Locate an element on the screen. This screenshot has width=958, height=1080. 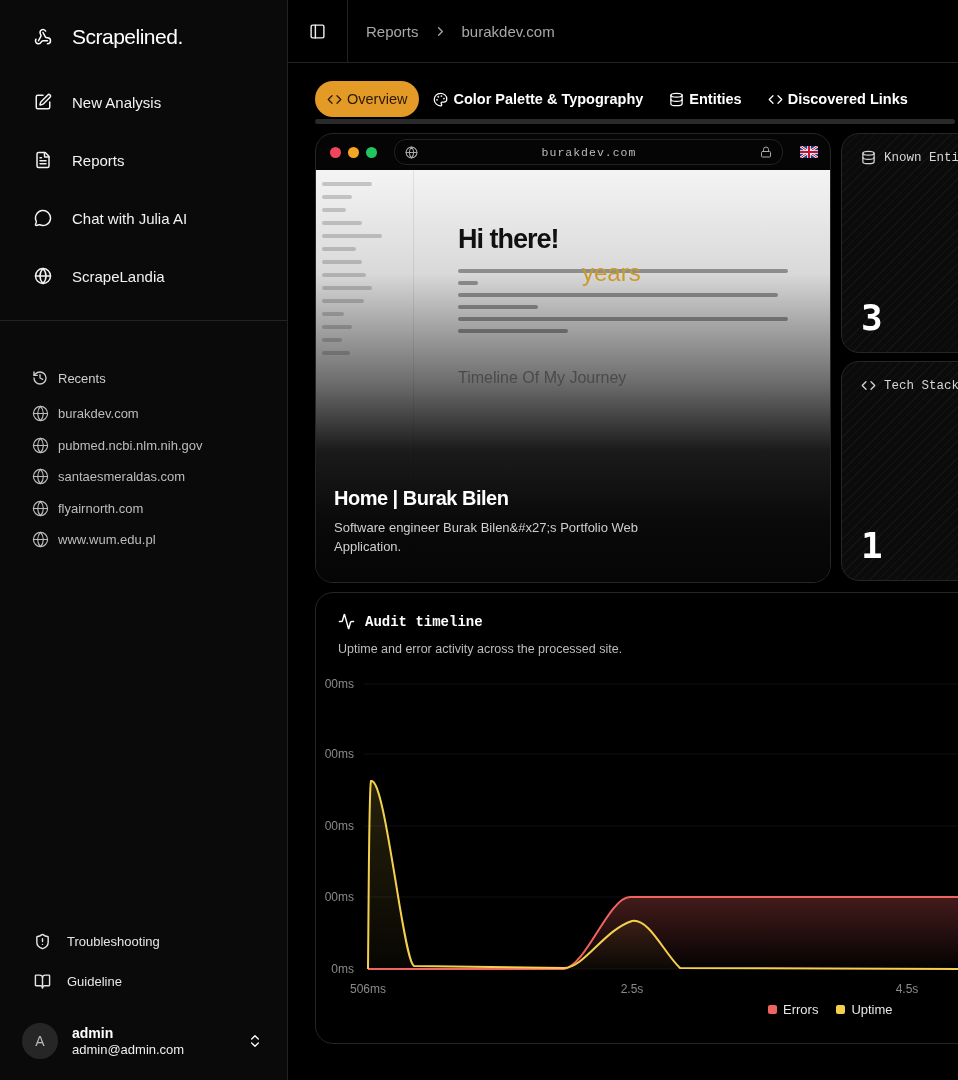
recent-item: burakdev.com is located at coordinates (159, 413).